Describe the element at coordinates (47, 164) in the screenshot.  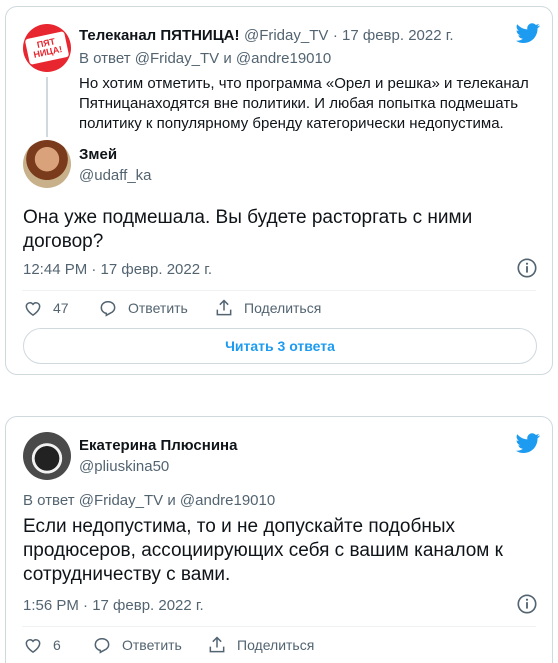
I see `zmey-avatar` at that location.